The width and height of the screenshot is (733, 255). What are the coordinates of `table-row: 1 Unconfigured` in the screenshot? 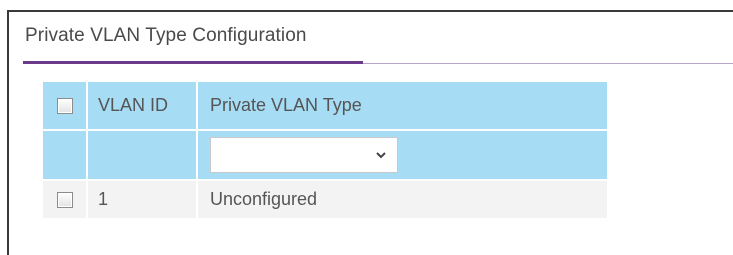 It's located at (325, 199).